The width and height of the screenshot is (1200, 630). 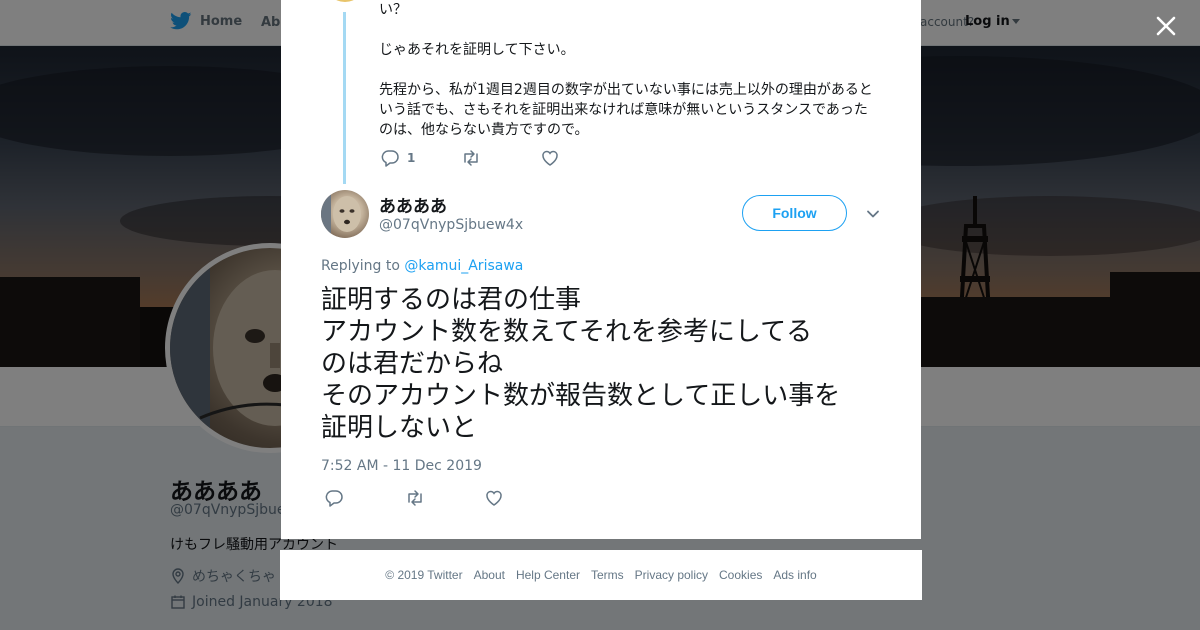 I want to click on follow-button: Follow, so click(x=794, y=213).